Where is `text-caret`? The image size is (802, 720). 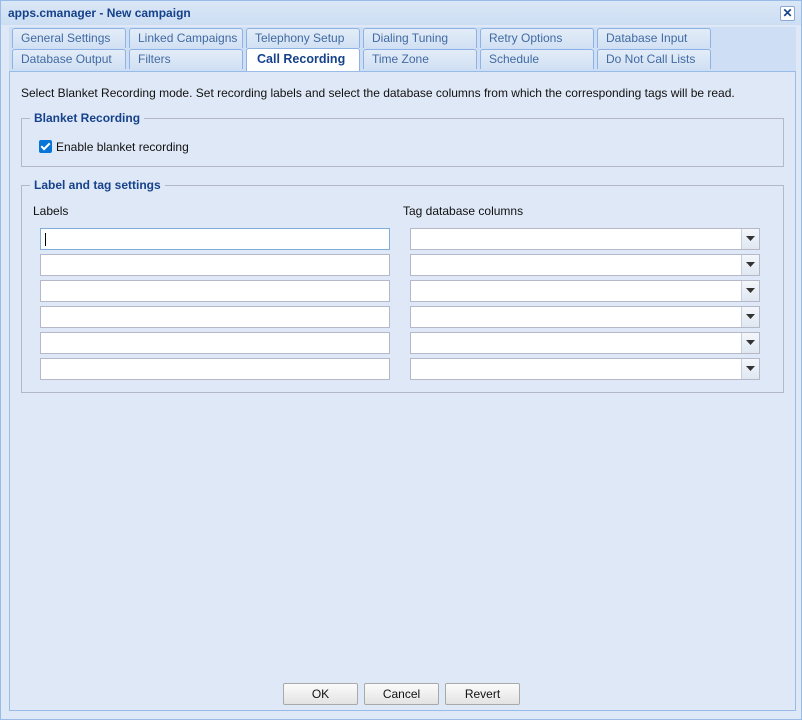 text-caret is located at coordinates (45, 239).